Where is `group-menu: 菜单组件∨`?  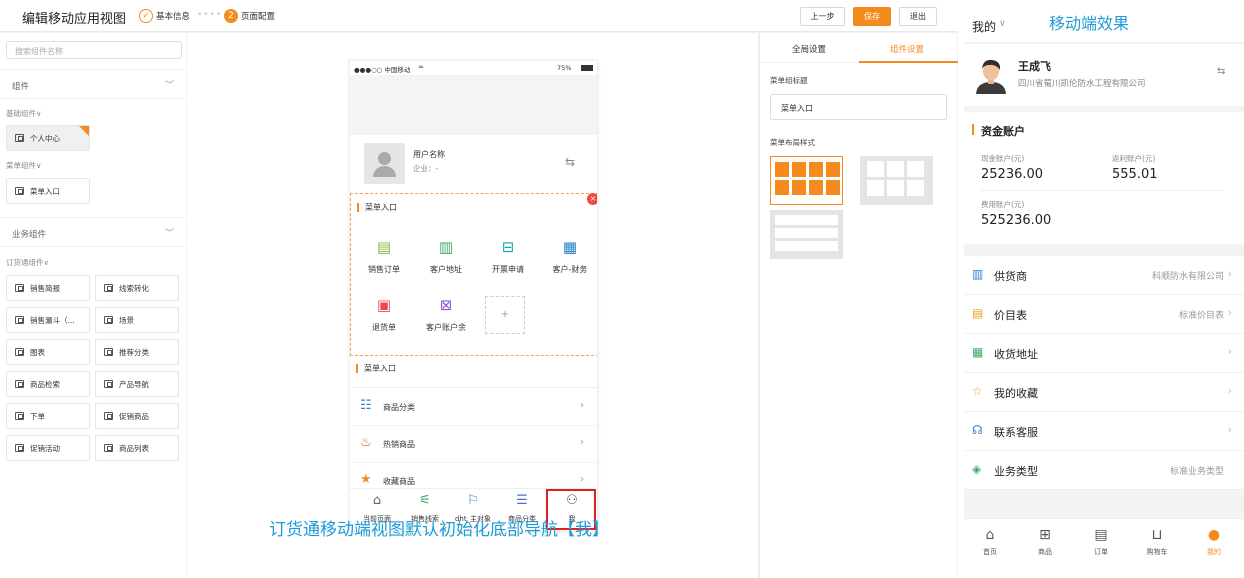
group-menu: 菜单组件∨ is located at coordinates (24, 165).